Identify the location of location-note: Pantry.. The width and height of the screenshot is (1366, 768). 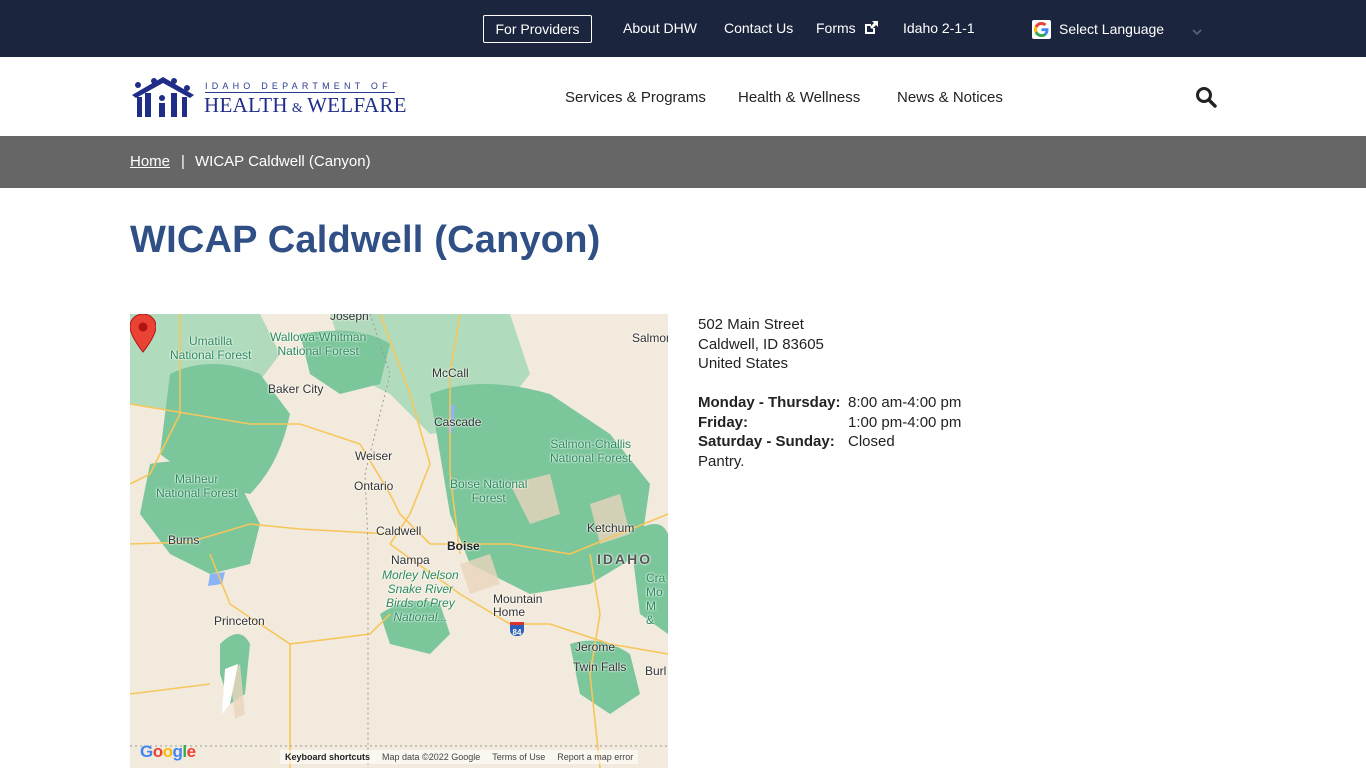
(721, 461).